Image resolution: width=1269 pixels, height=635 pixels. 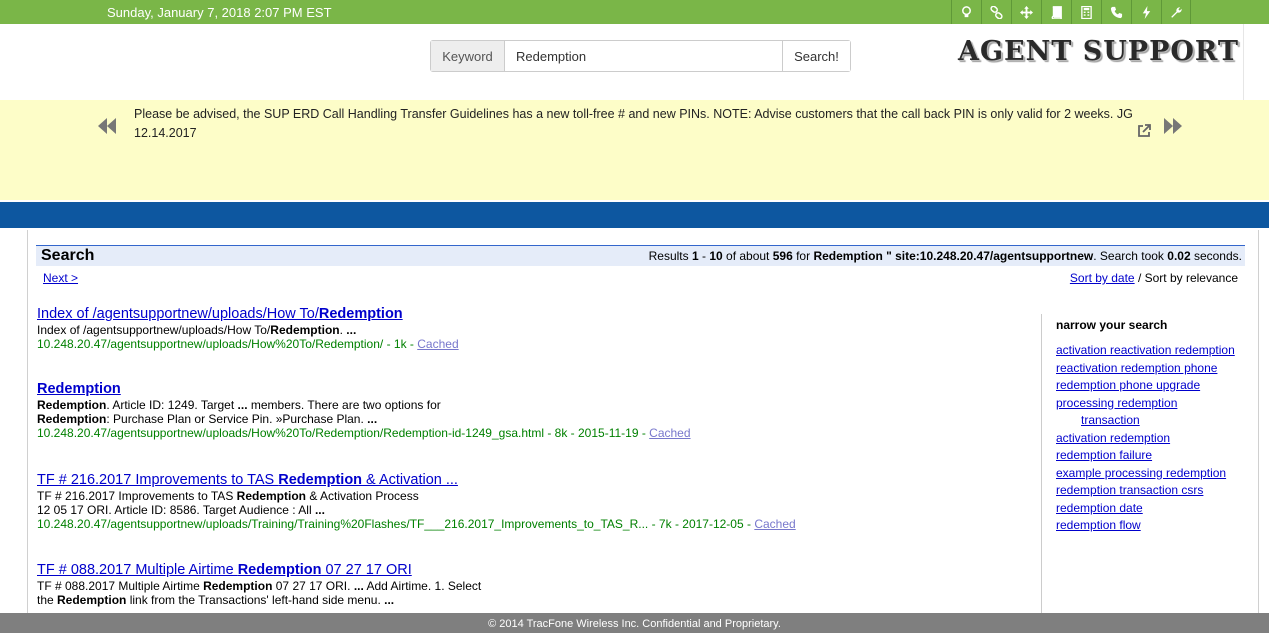 What do you see at coordinates (634, 12) in the screenshot?
I see `top-bar: Sunday, January 7, 2018 2:07 PM EST` at bounding box center [634, 12].